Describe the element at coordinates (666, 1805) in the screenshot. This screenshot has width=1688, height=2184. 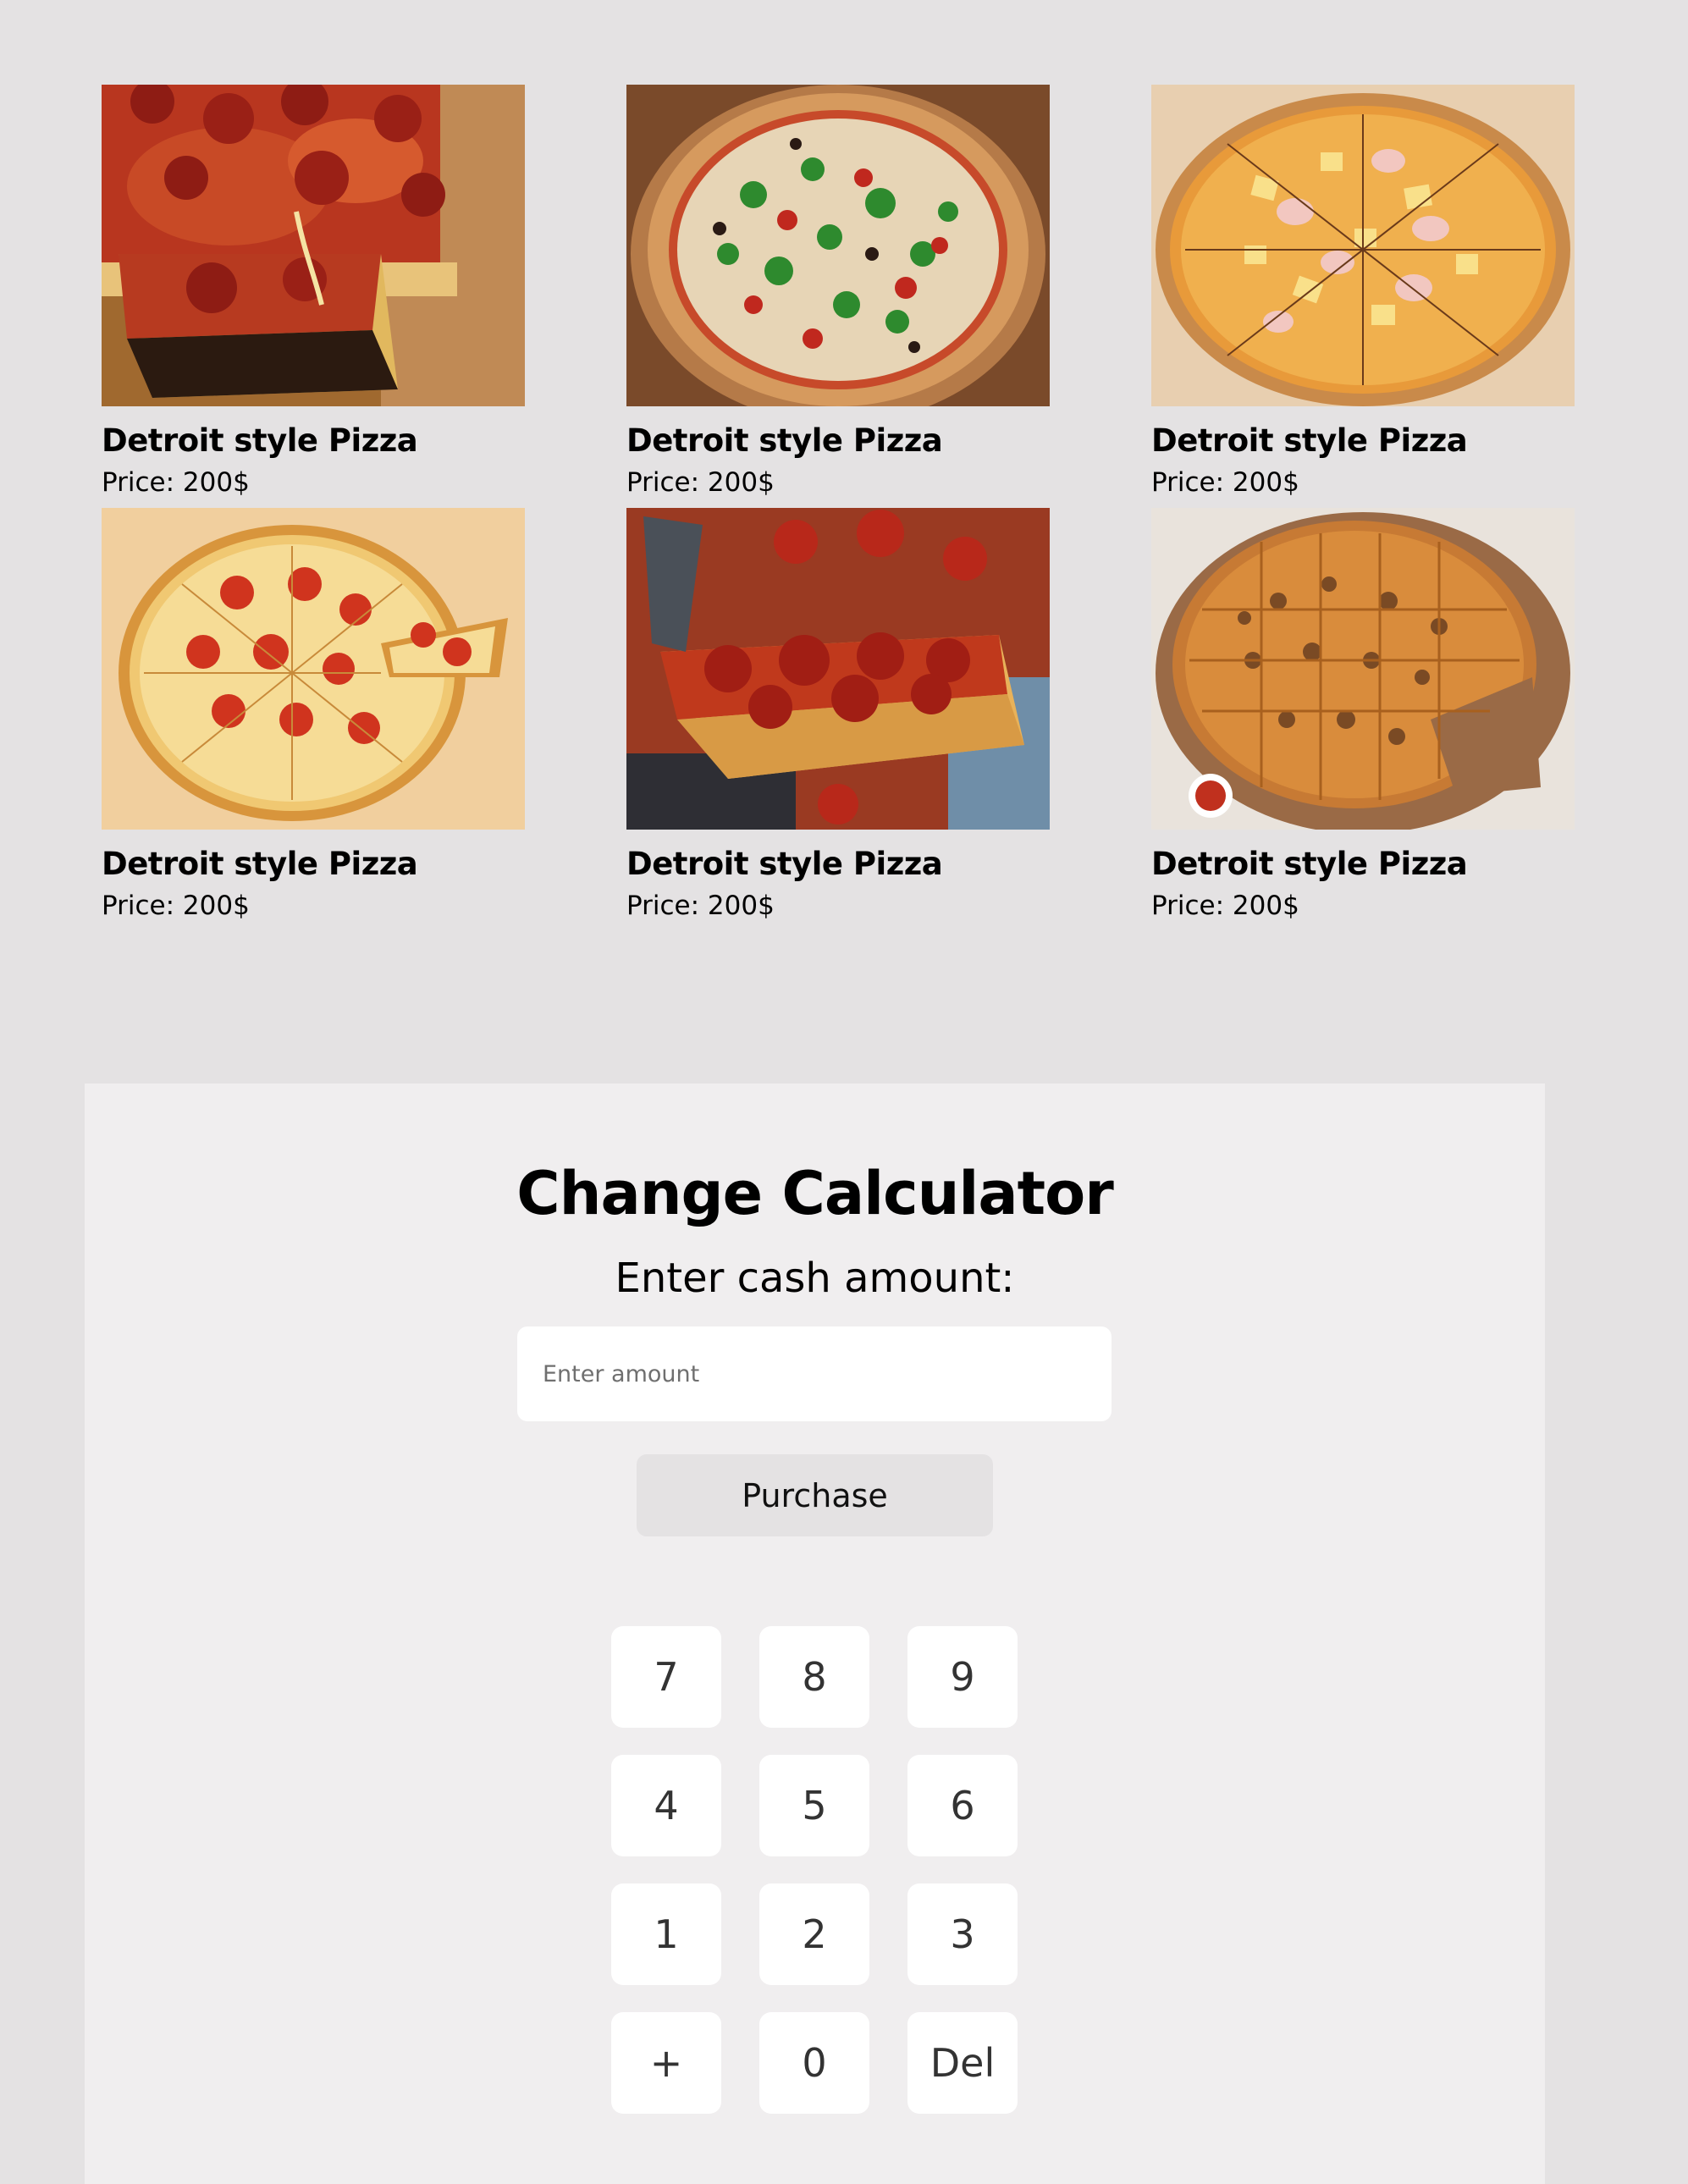
I see `key-4: 4` at that location.